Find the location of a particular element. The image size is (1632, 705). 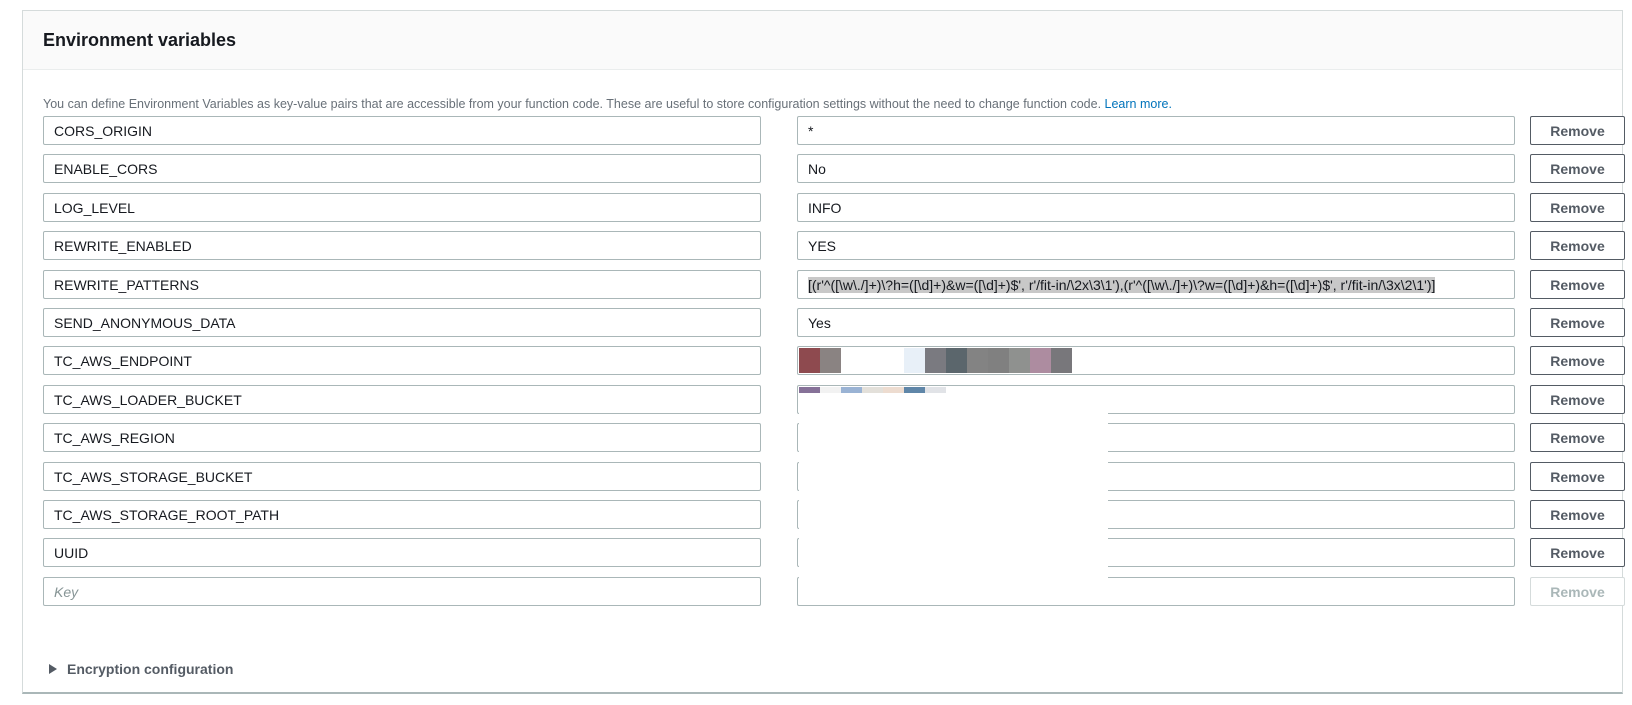

variable-key-input: LOG_LEVEL is located at coordinates (402, 207).